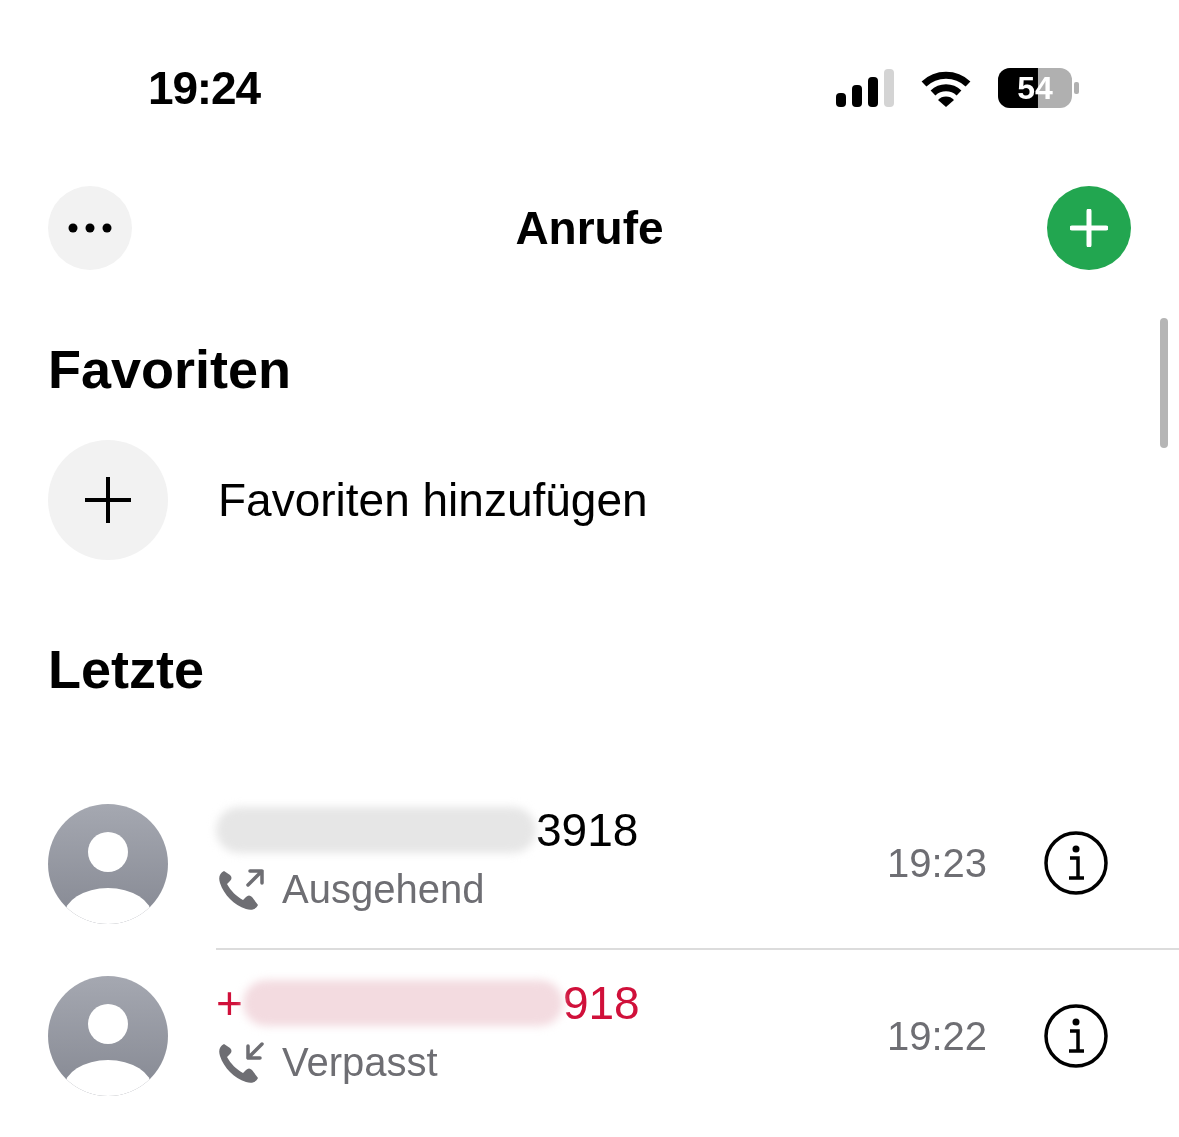 This screenshot has height=1137, width=1179. What do you see at coordinates (589, 228) in the screenshot?
I see `page-title: Anrufe` at bounding box center [589, 228].